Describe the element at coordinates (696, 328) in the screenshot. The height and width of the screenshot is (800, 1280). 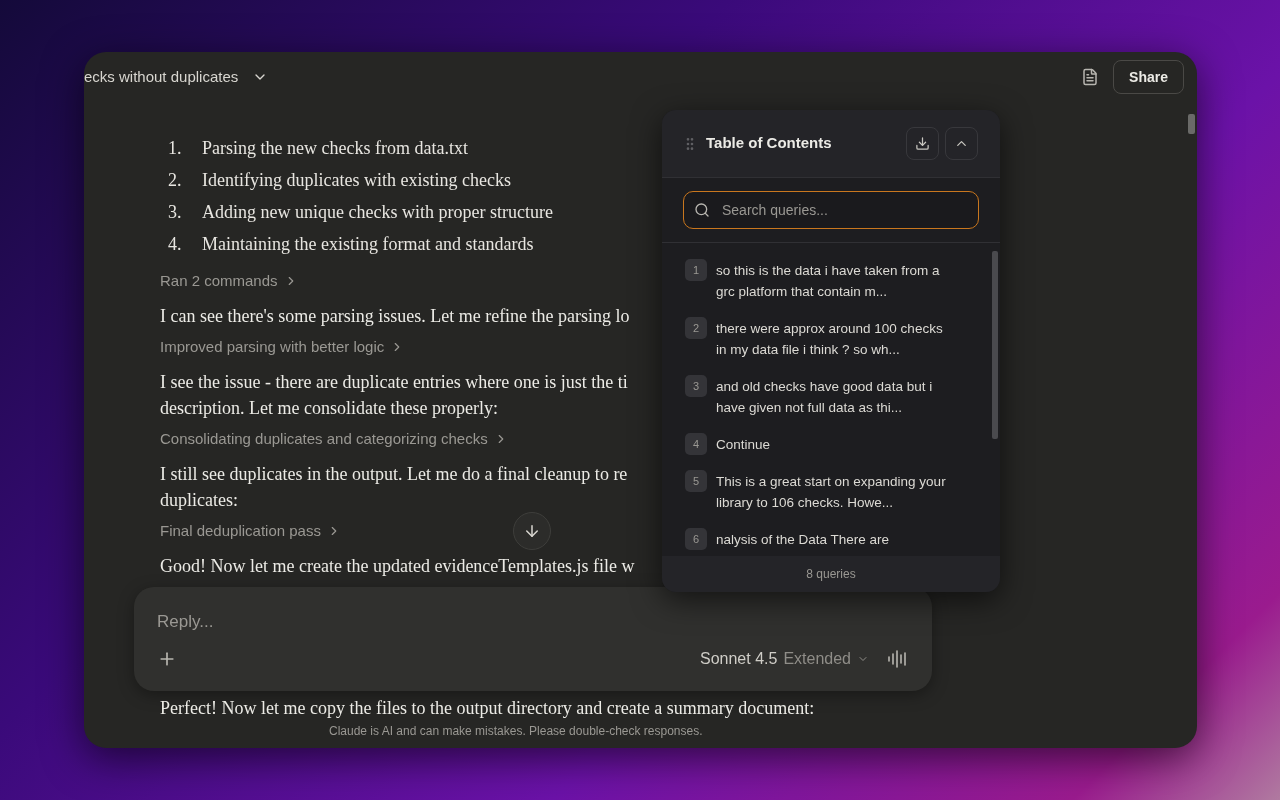
I see `query-number-badge: 2` at that location.